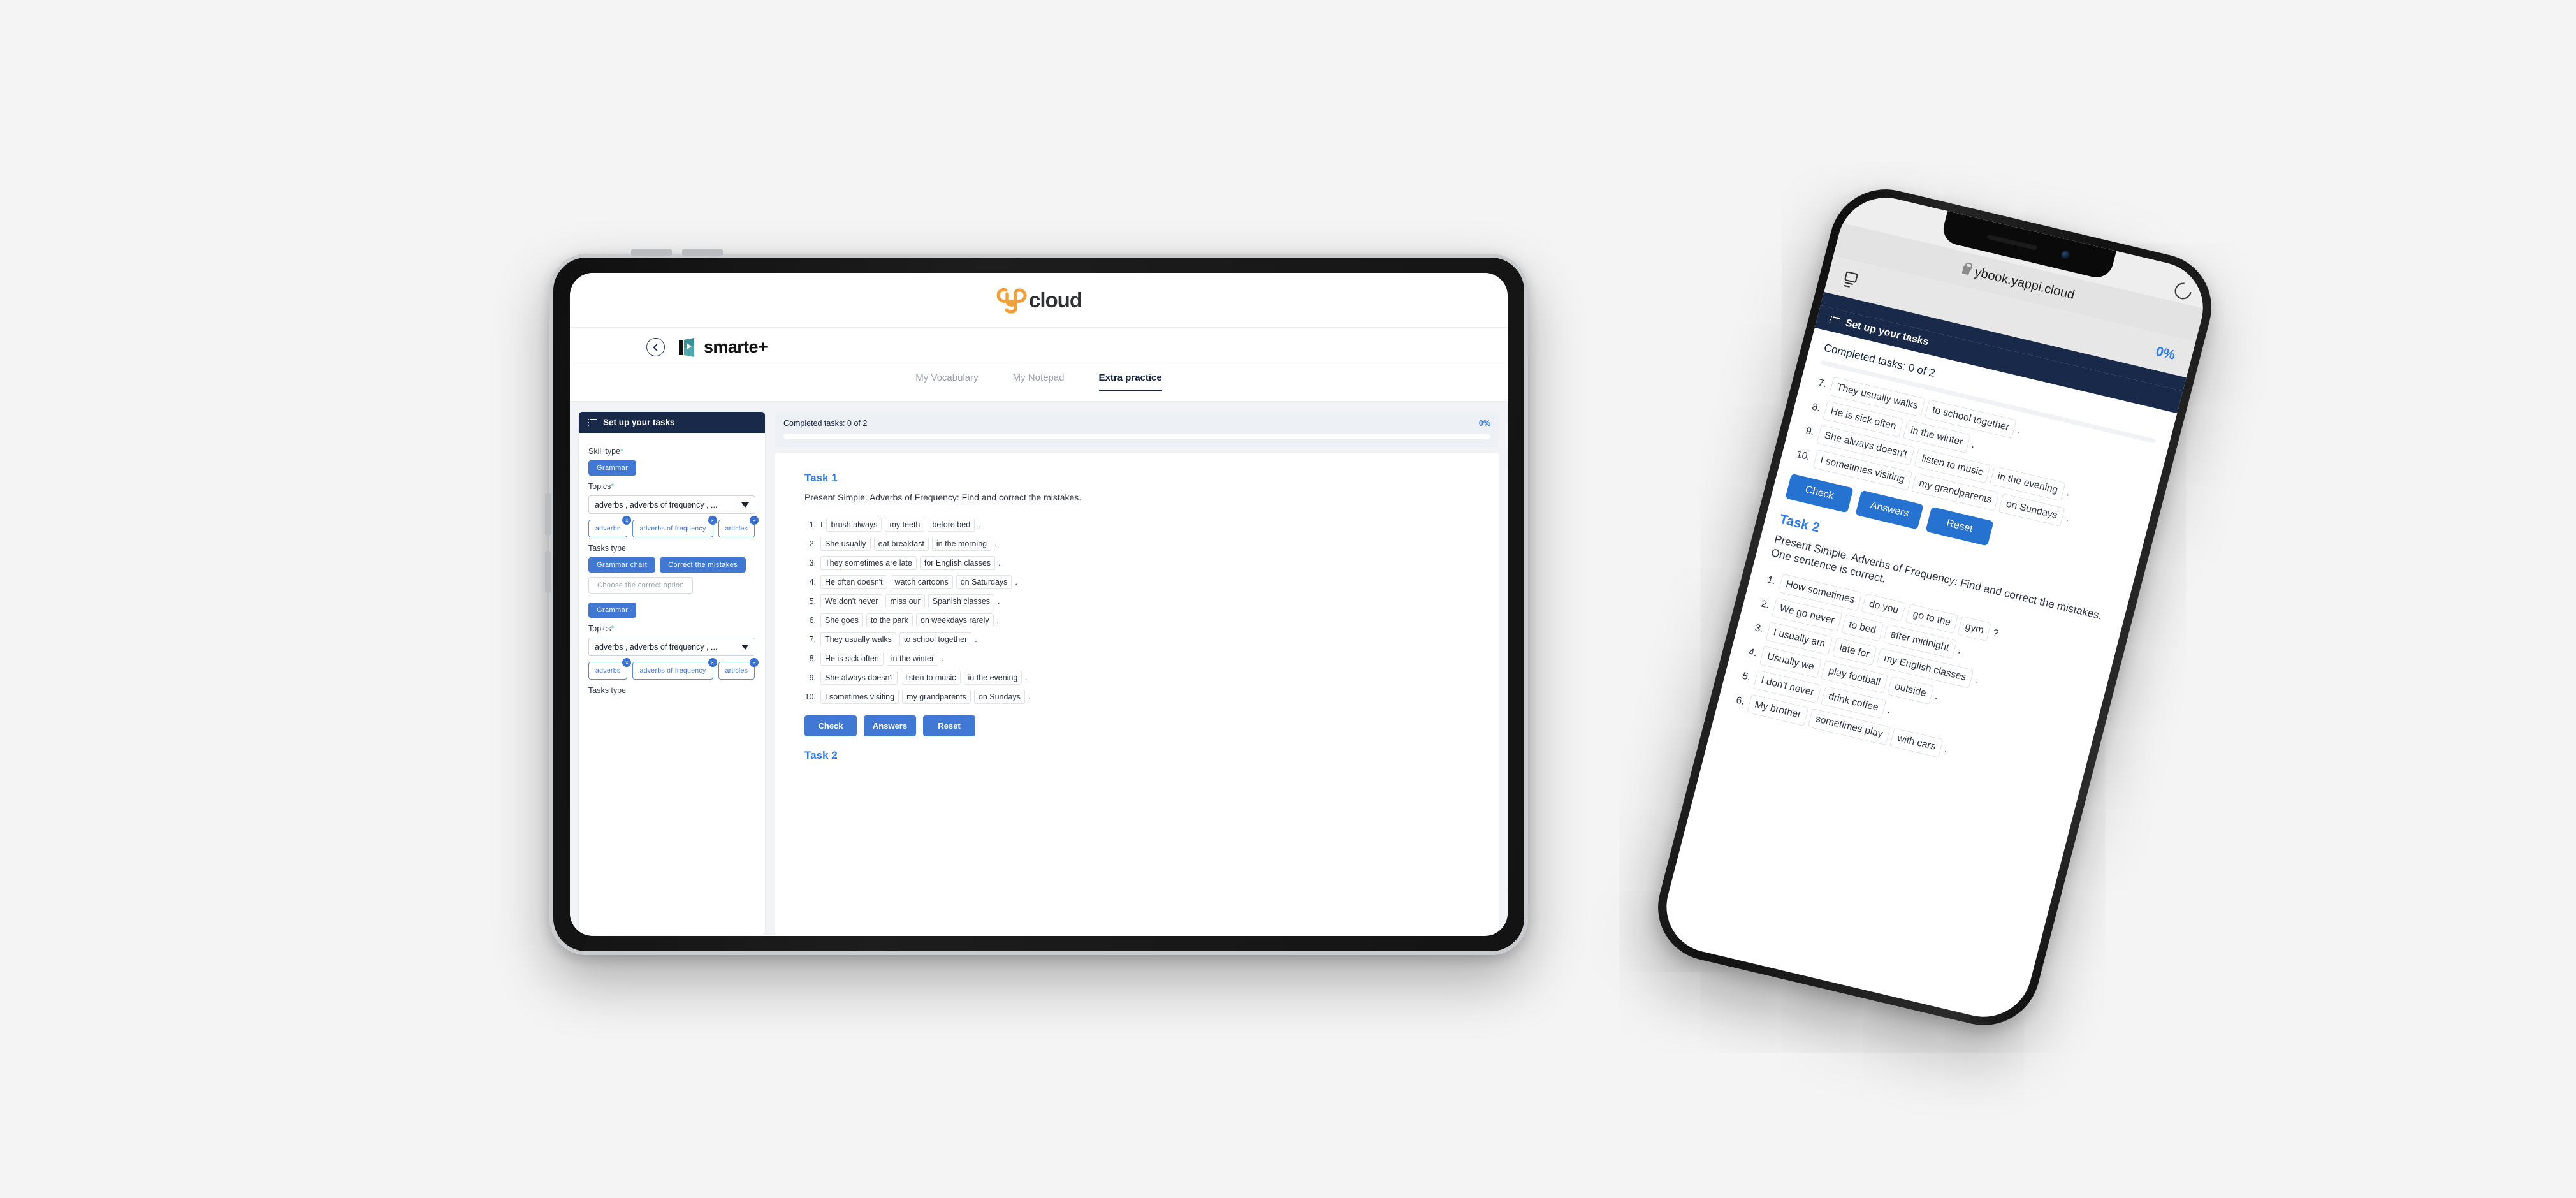 This screenshot has width=2576, height=1198. Describe the element at coordinates (655, 347) in the screenshot. I see `back-icon` at that location.